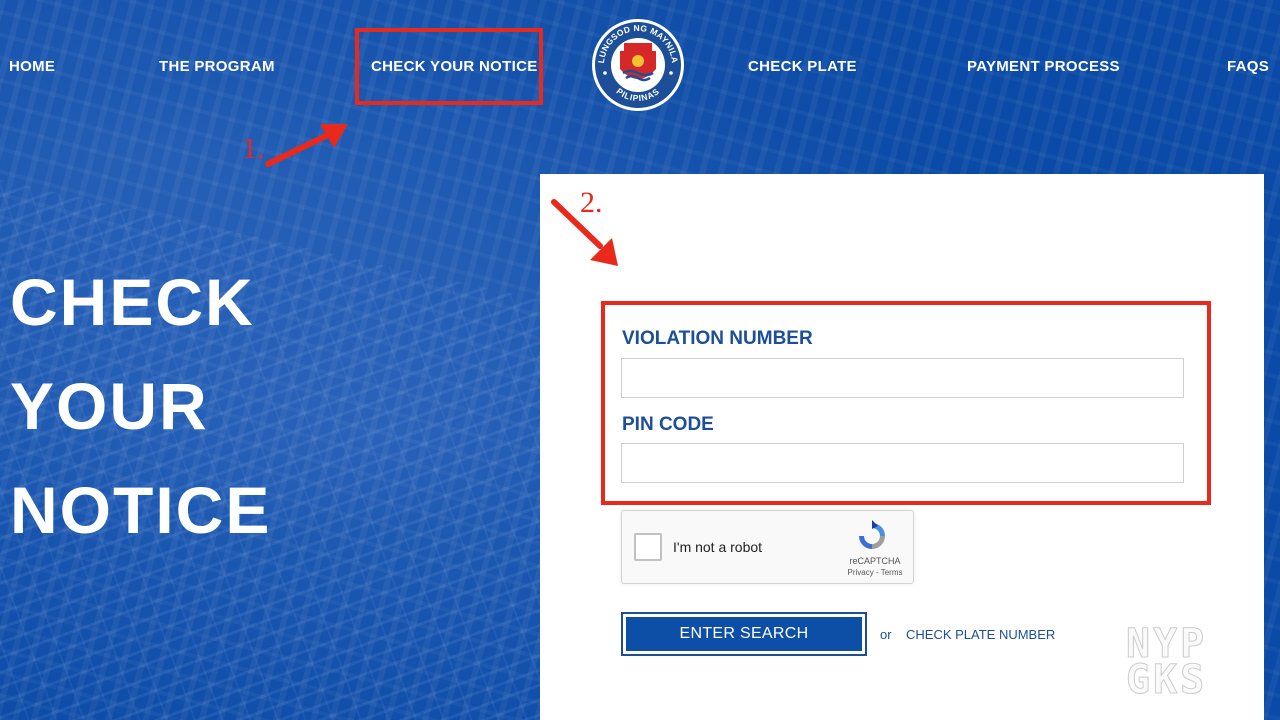  Describe the element at coordinates (872, 534) in the screenshot. I see `recaptcha-logo-icon` at that location.